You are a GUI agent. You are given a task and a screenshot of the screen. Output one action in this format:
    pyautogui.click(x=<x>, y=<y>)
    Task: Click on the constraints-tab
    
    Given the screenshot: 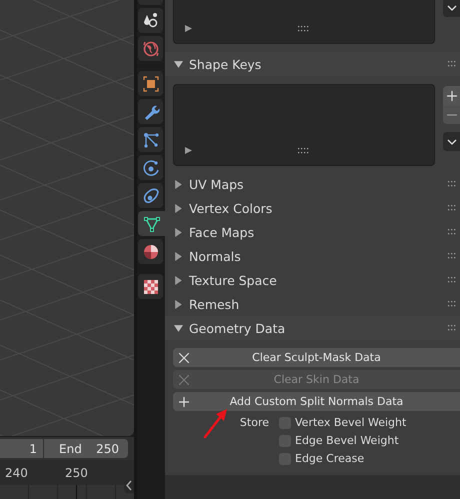 What is the action you would take?
    pyautogui.click(x=150, y=195)
    